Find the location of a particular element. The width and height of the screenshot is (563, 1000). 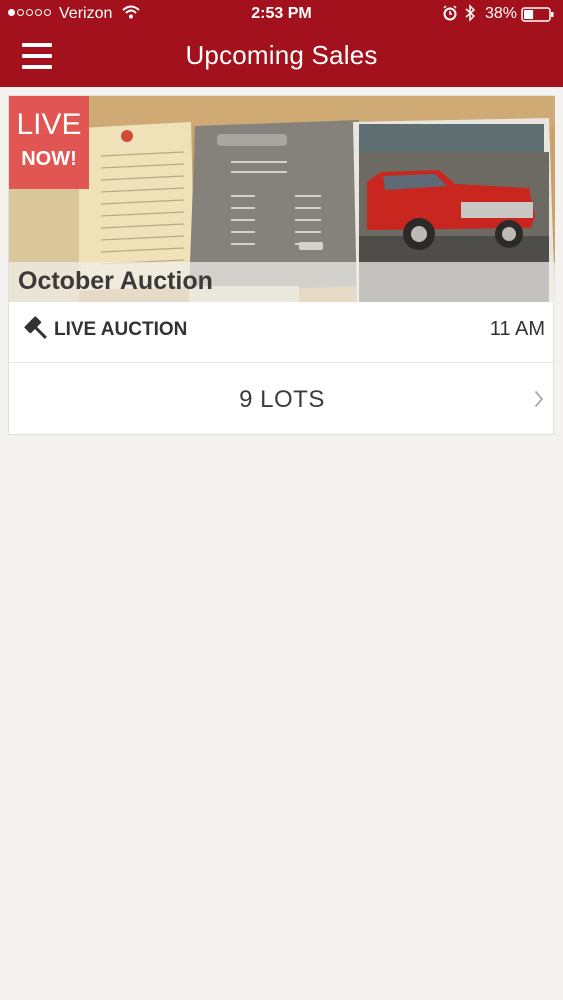

lots-count: 9 LOTS is located at coordinates (282, 399).